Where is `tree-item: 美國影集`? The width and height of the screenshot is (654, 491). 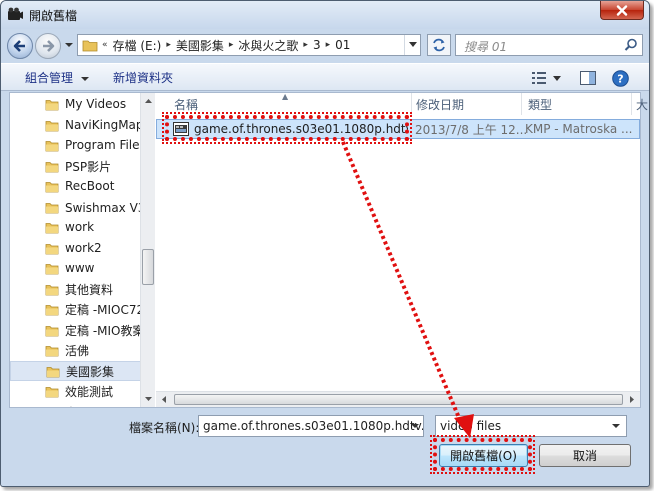 tree-item: 美國影集 is located at coordinates (79, 371).